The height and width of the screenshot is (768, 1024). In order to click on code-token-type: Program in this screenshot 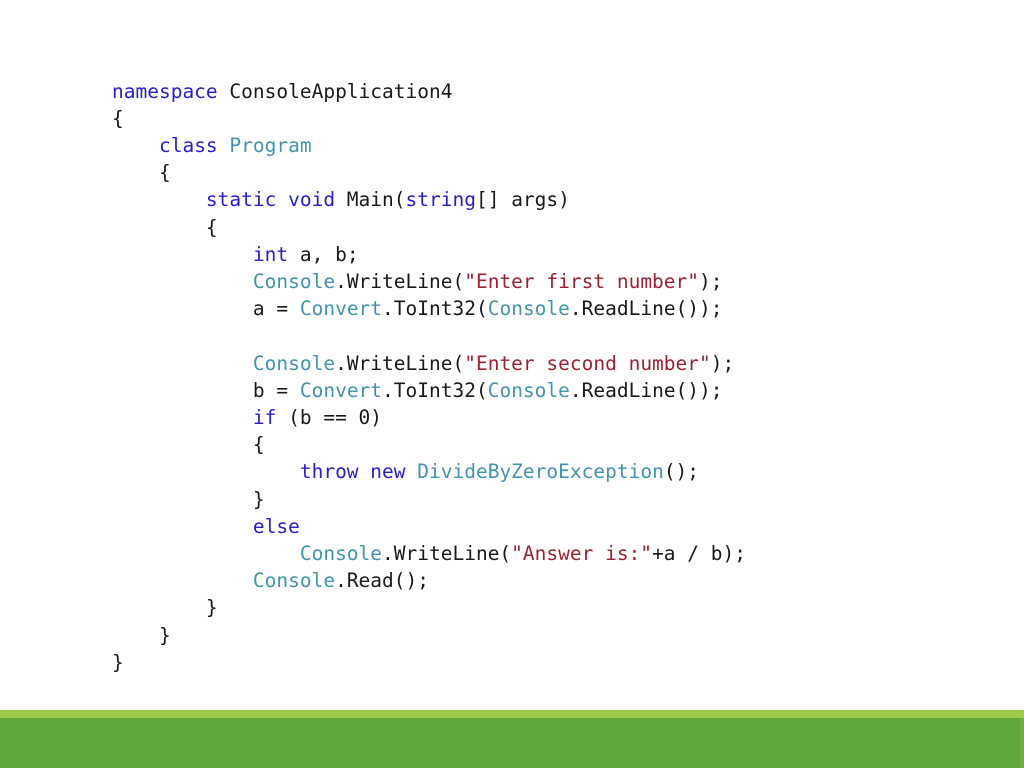, I will do `click(270, 145)`.